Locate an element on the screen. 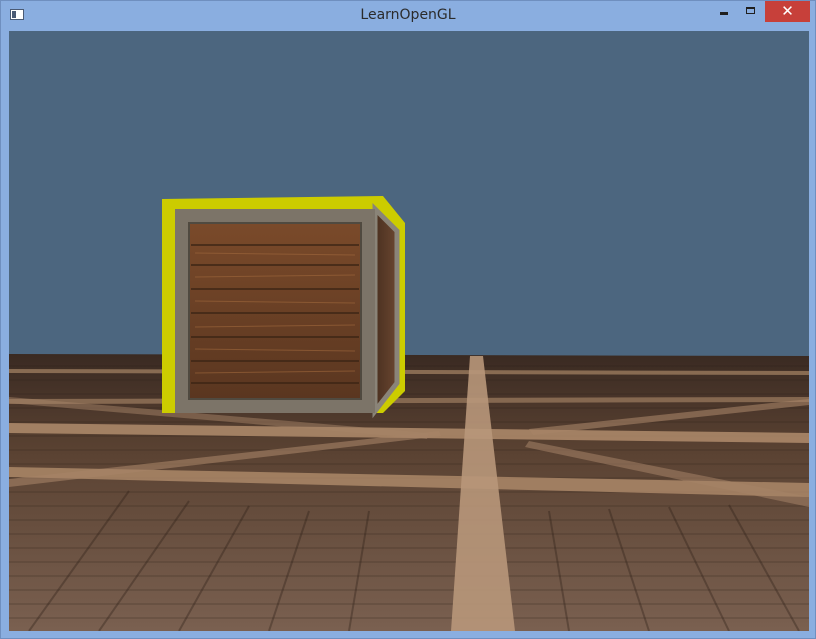 This screenshot has height=639, width=816. close-icon: ✕ is located at coordinates (787, 11).